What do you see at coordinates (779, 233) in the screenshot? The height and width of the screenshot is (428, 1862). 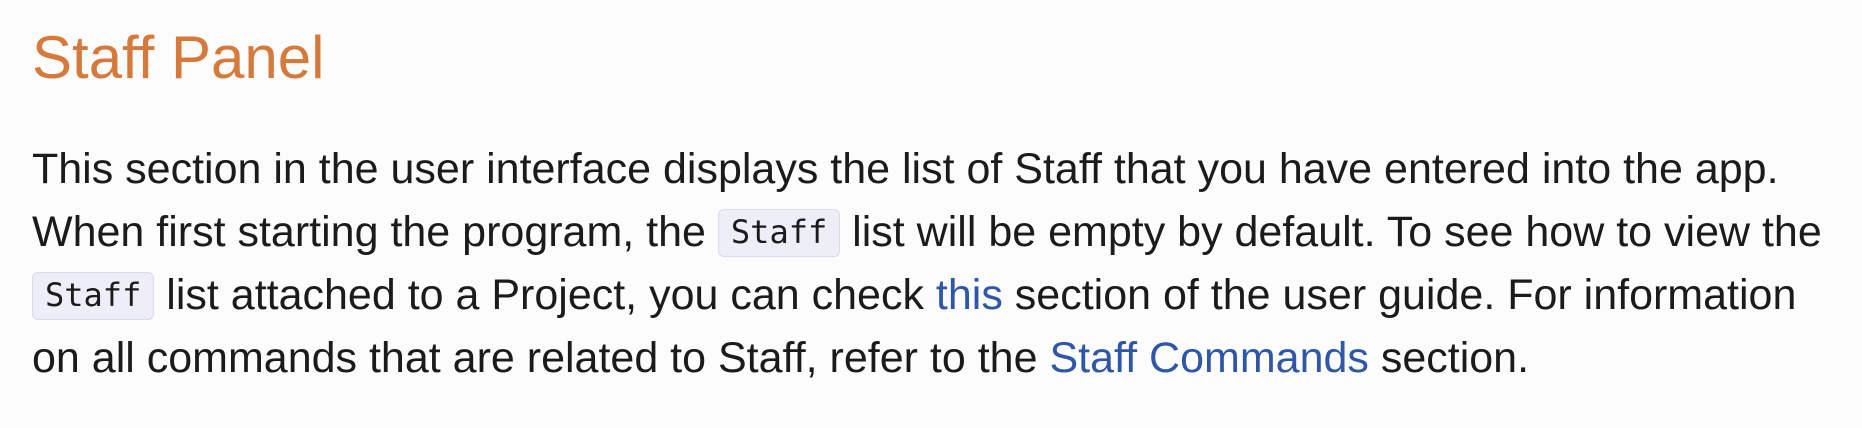 I see `inline-code-staff: Staff` at bounding box center [779, 233].